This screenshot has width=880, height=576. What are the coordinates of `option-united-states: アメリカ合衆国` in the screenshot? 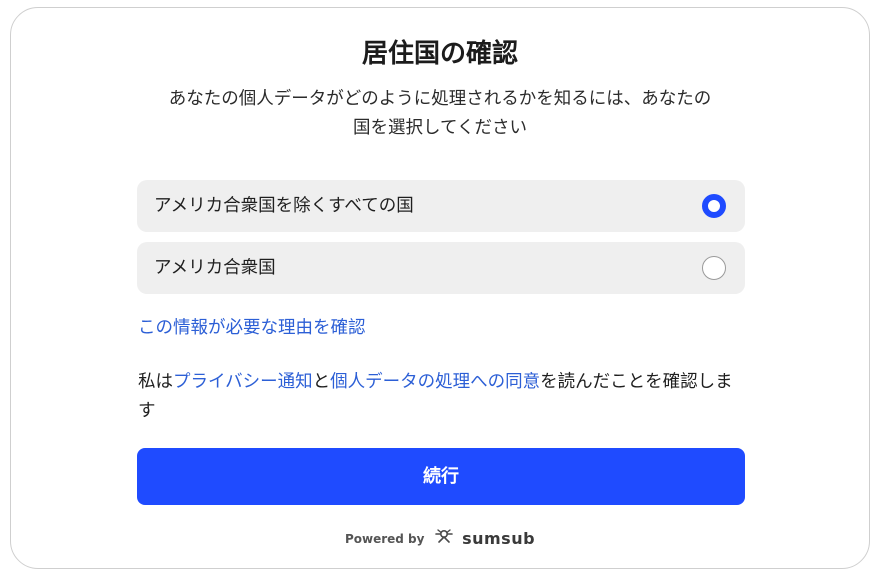 It's located at (441, 268).